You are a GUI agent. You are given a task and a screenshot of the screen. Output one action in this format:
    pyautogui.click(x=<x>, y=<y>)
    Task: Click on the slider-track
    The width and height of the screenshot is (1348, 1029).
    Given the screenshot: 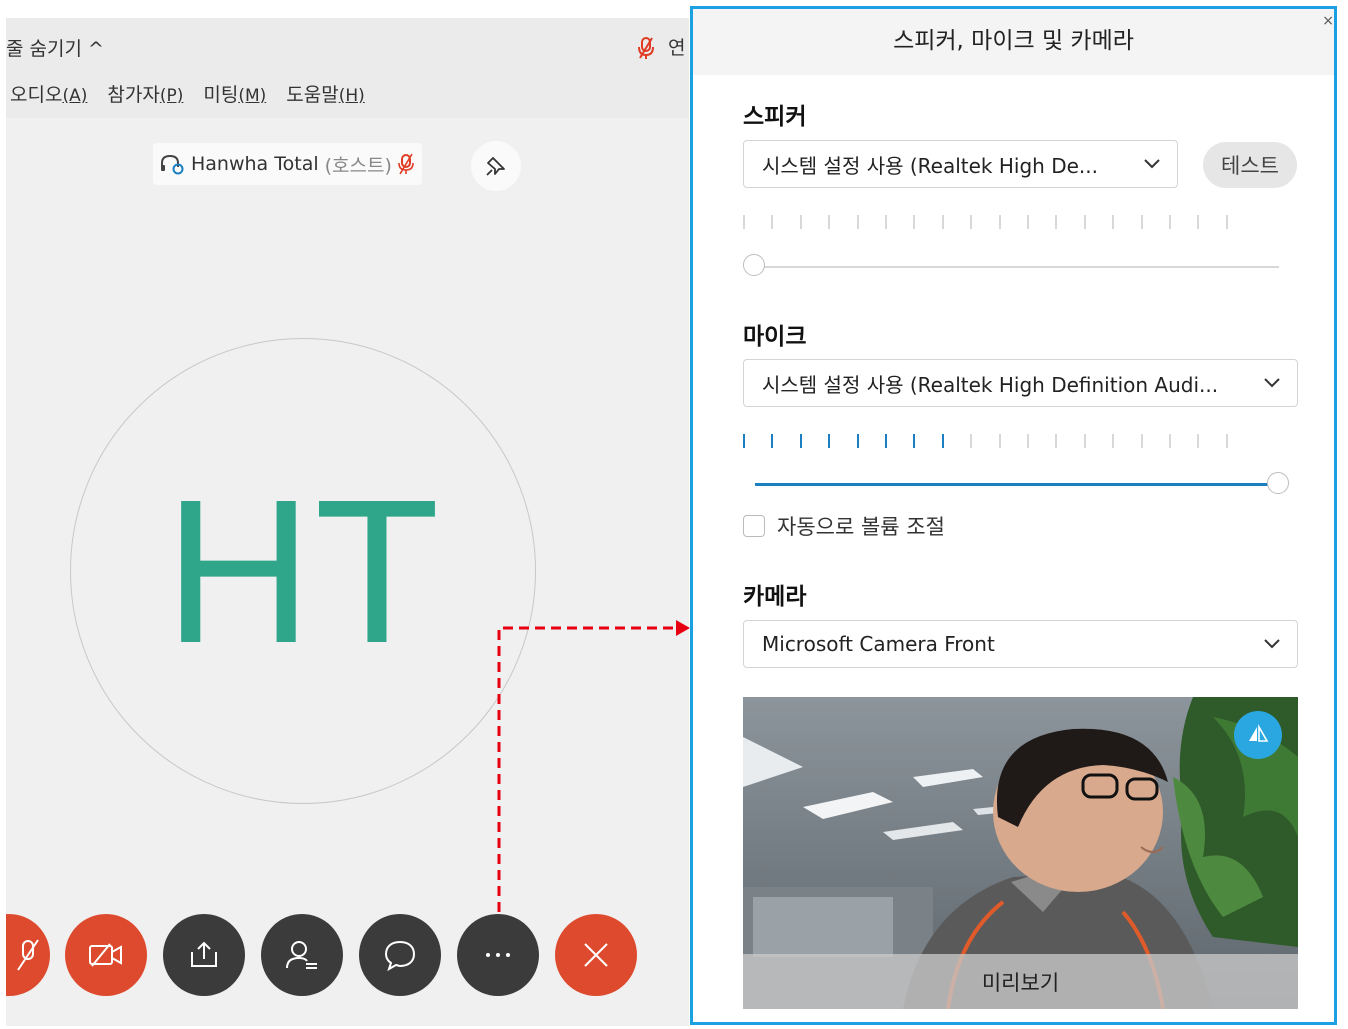 What is the action you would take?
    pyautogui.click(x=1017, y=267)
    